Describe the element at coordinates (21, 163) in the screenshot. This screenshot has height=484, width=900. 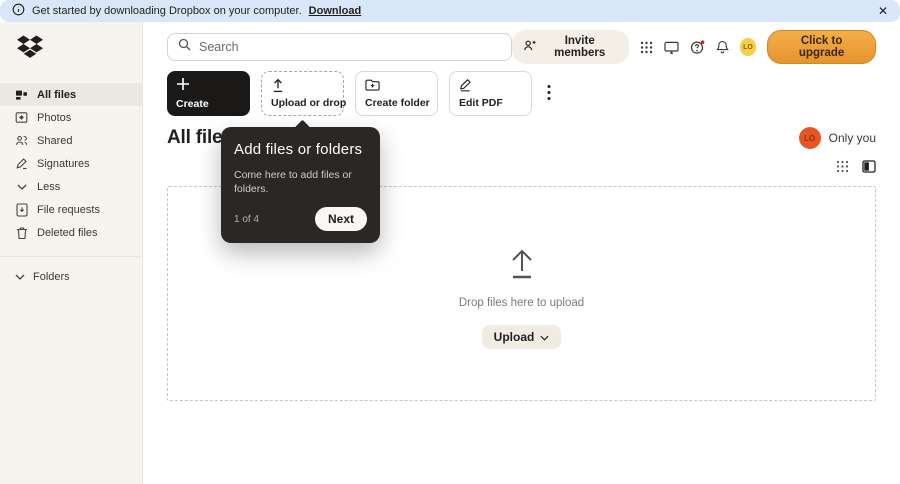
I see `signature-pen-icon` at that location.